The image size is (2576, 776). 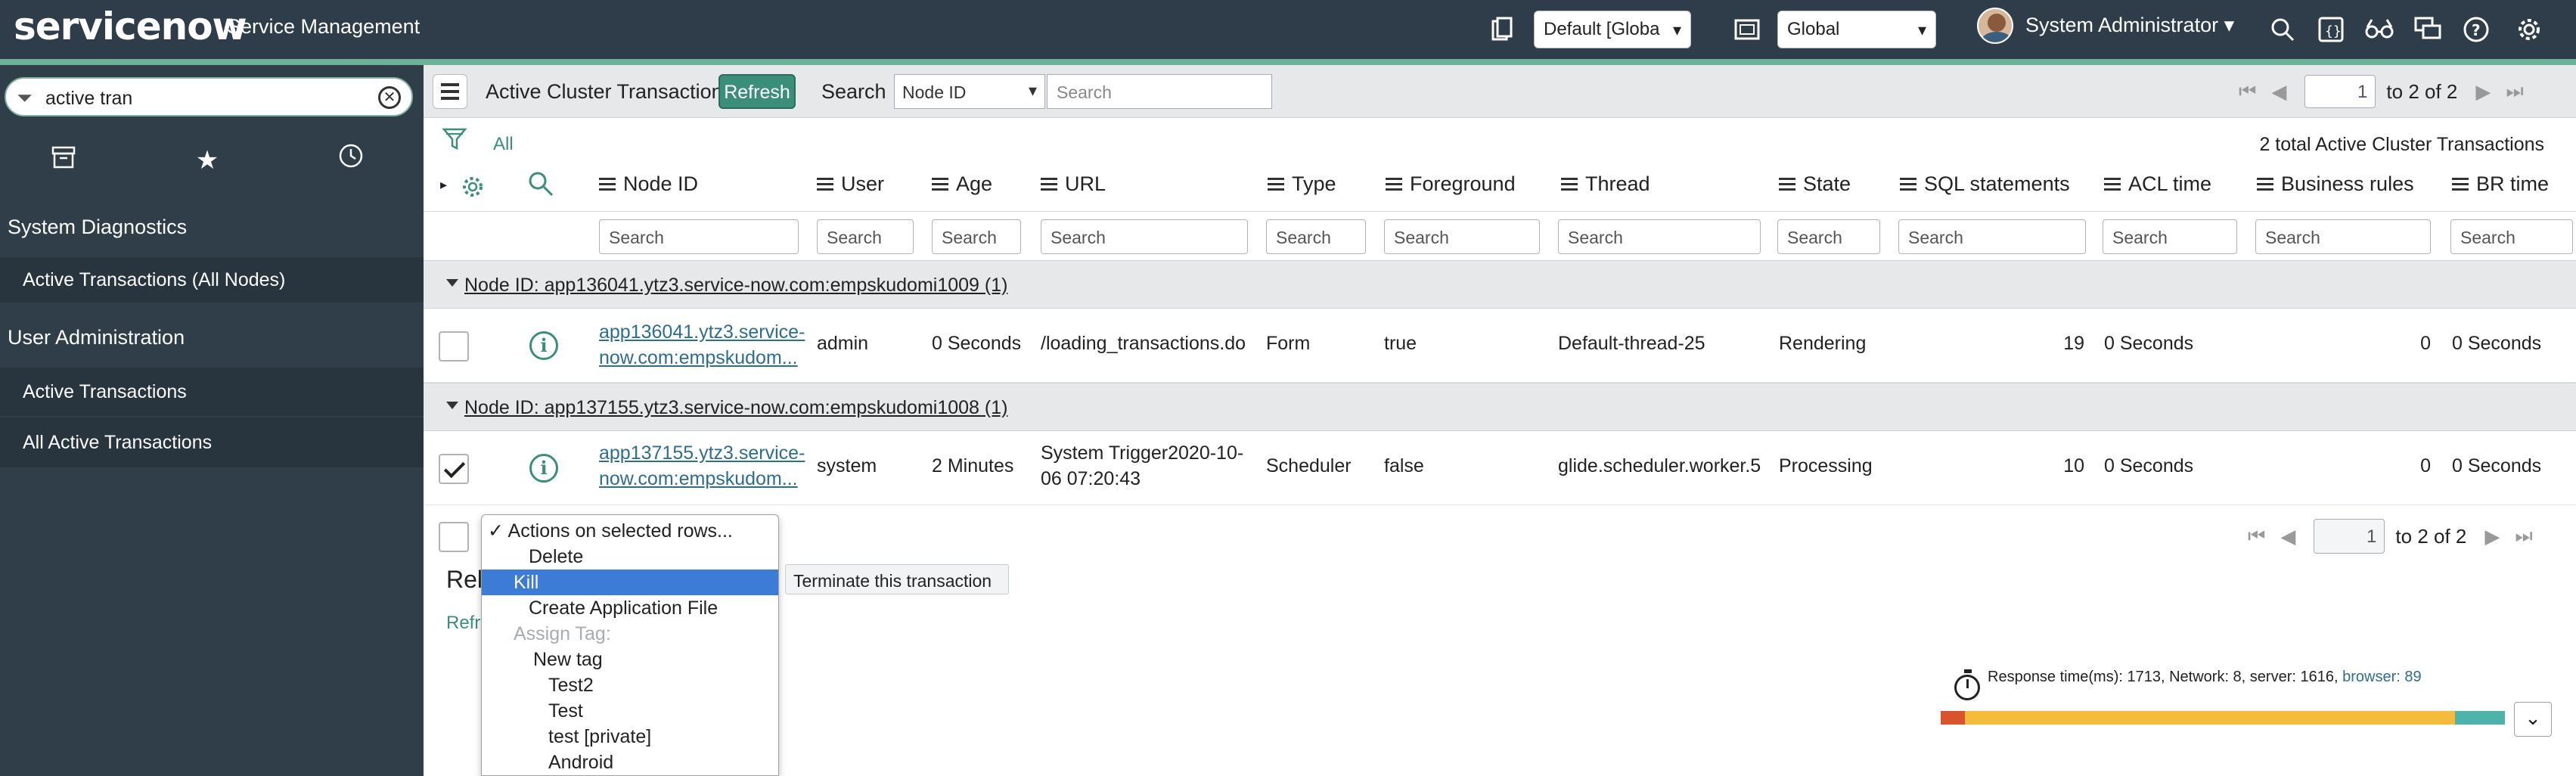 I want to click on node-id-search-input: Search, so click(x=699, y=236).